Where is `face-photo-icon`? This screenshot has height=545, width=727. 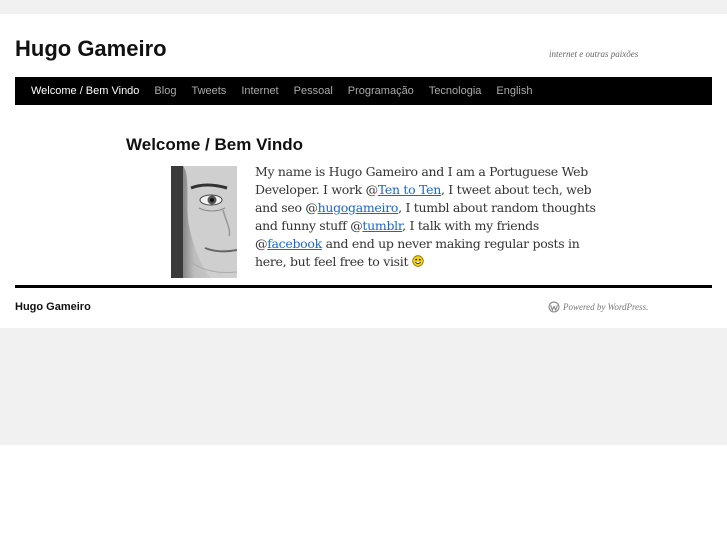
face-photo-icon is located at coordinates (204, 222).